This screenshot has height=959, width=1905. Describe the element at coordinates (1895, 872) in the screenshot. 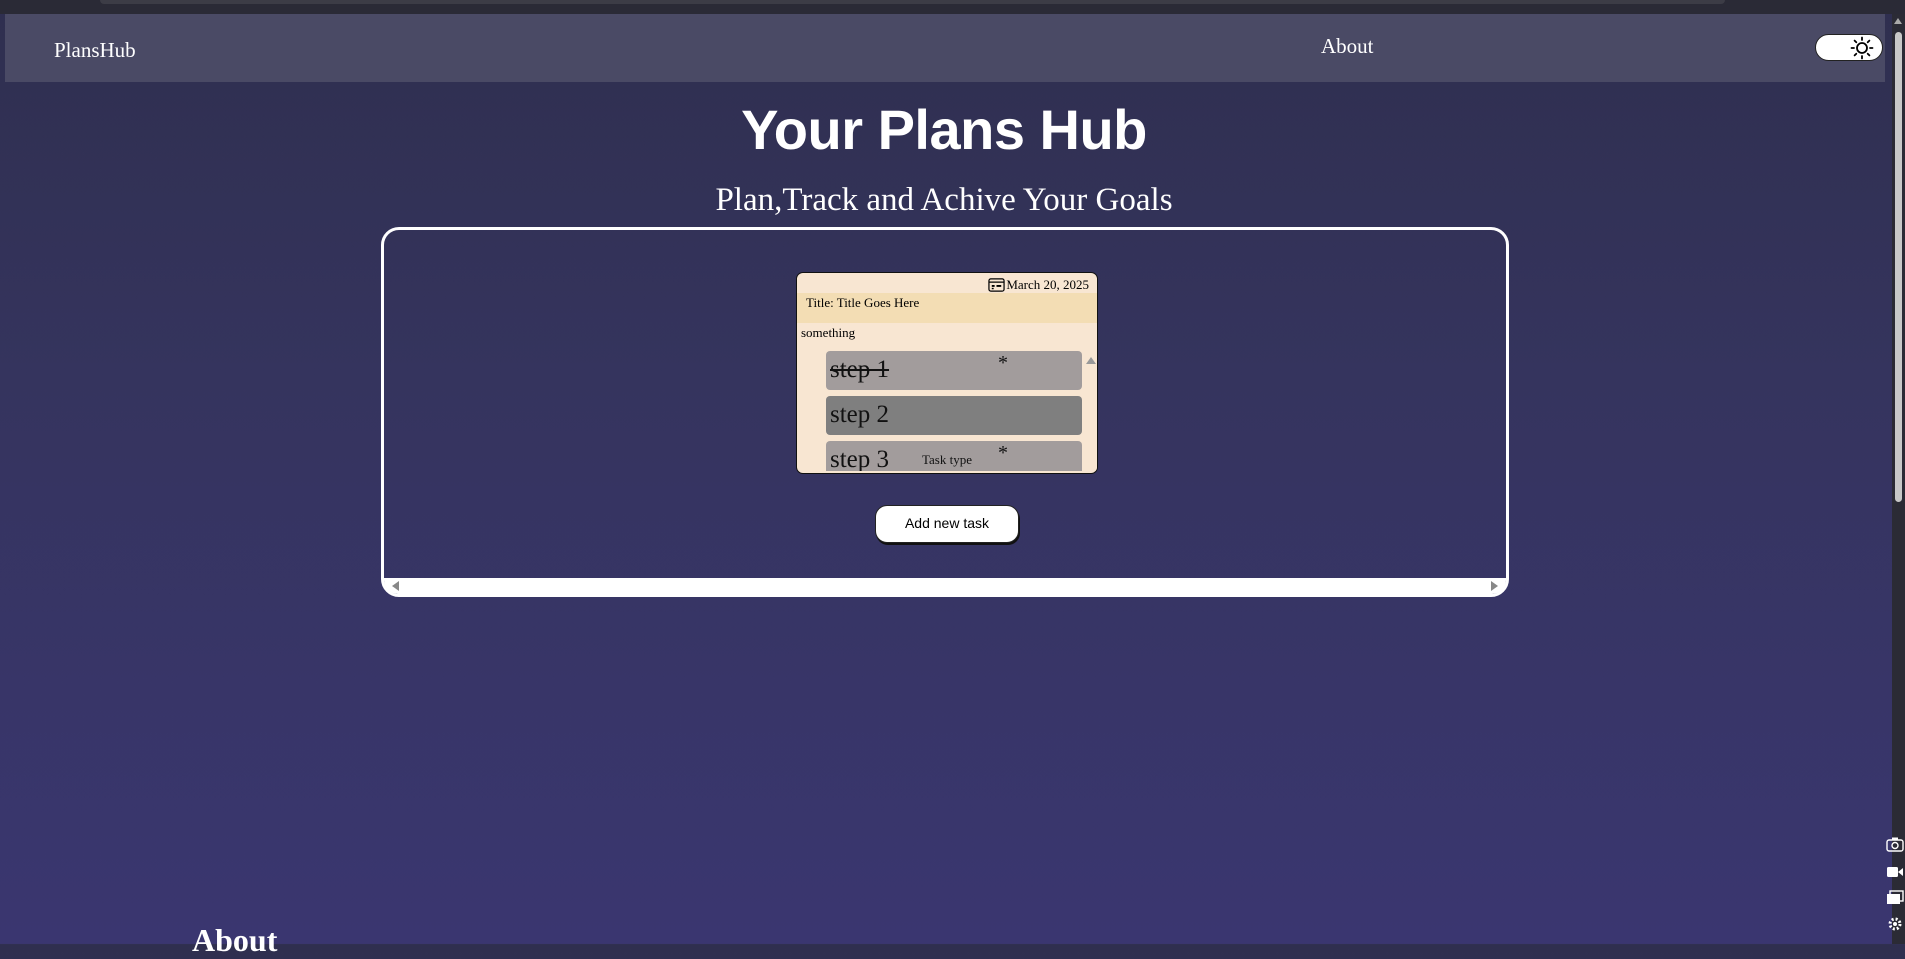

I see `video-icon` at that location.